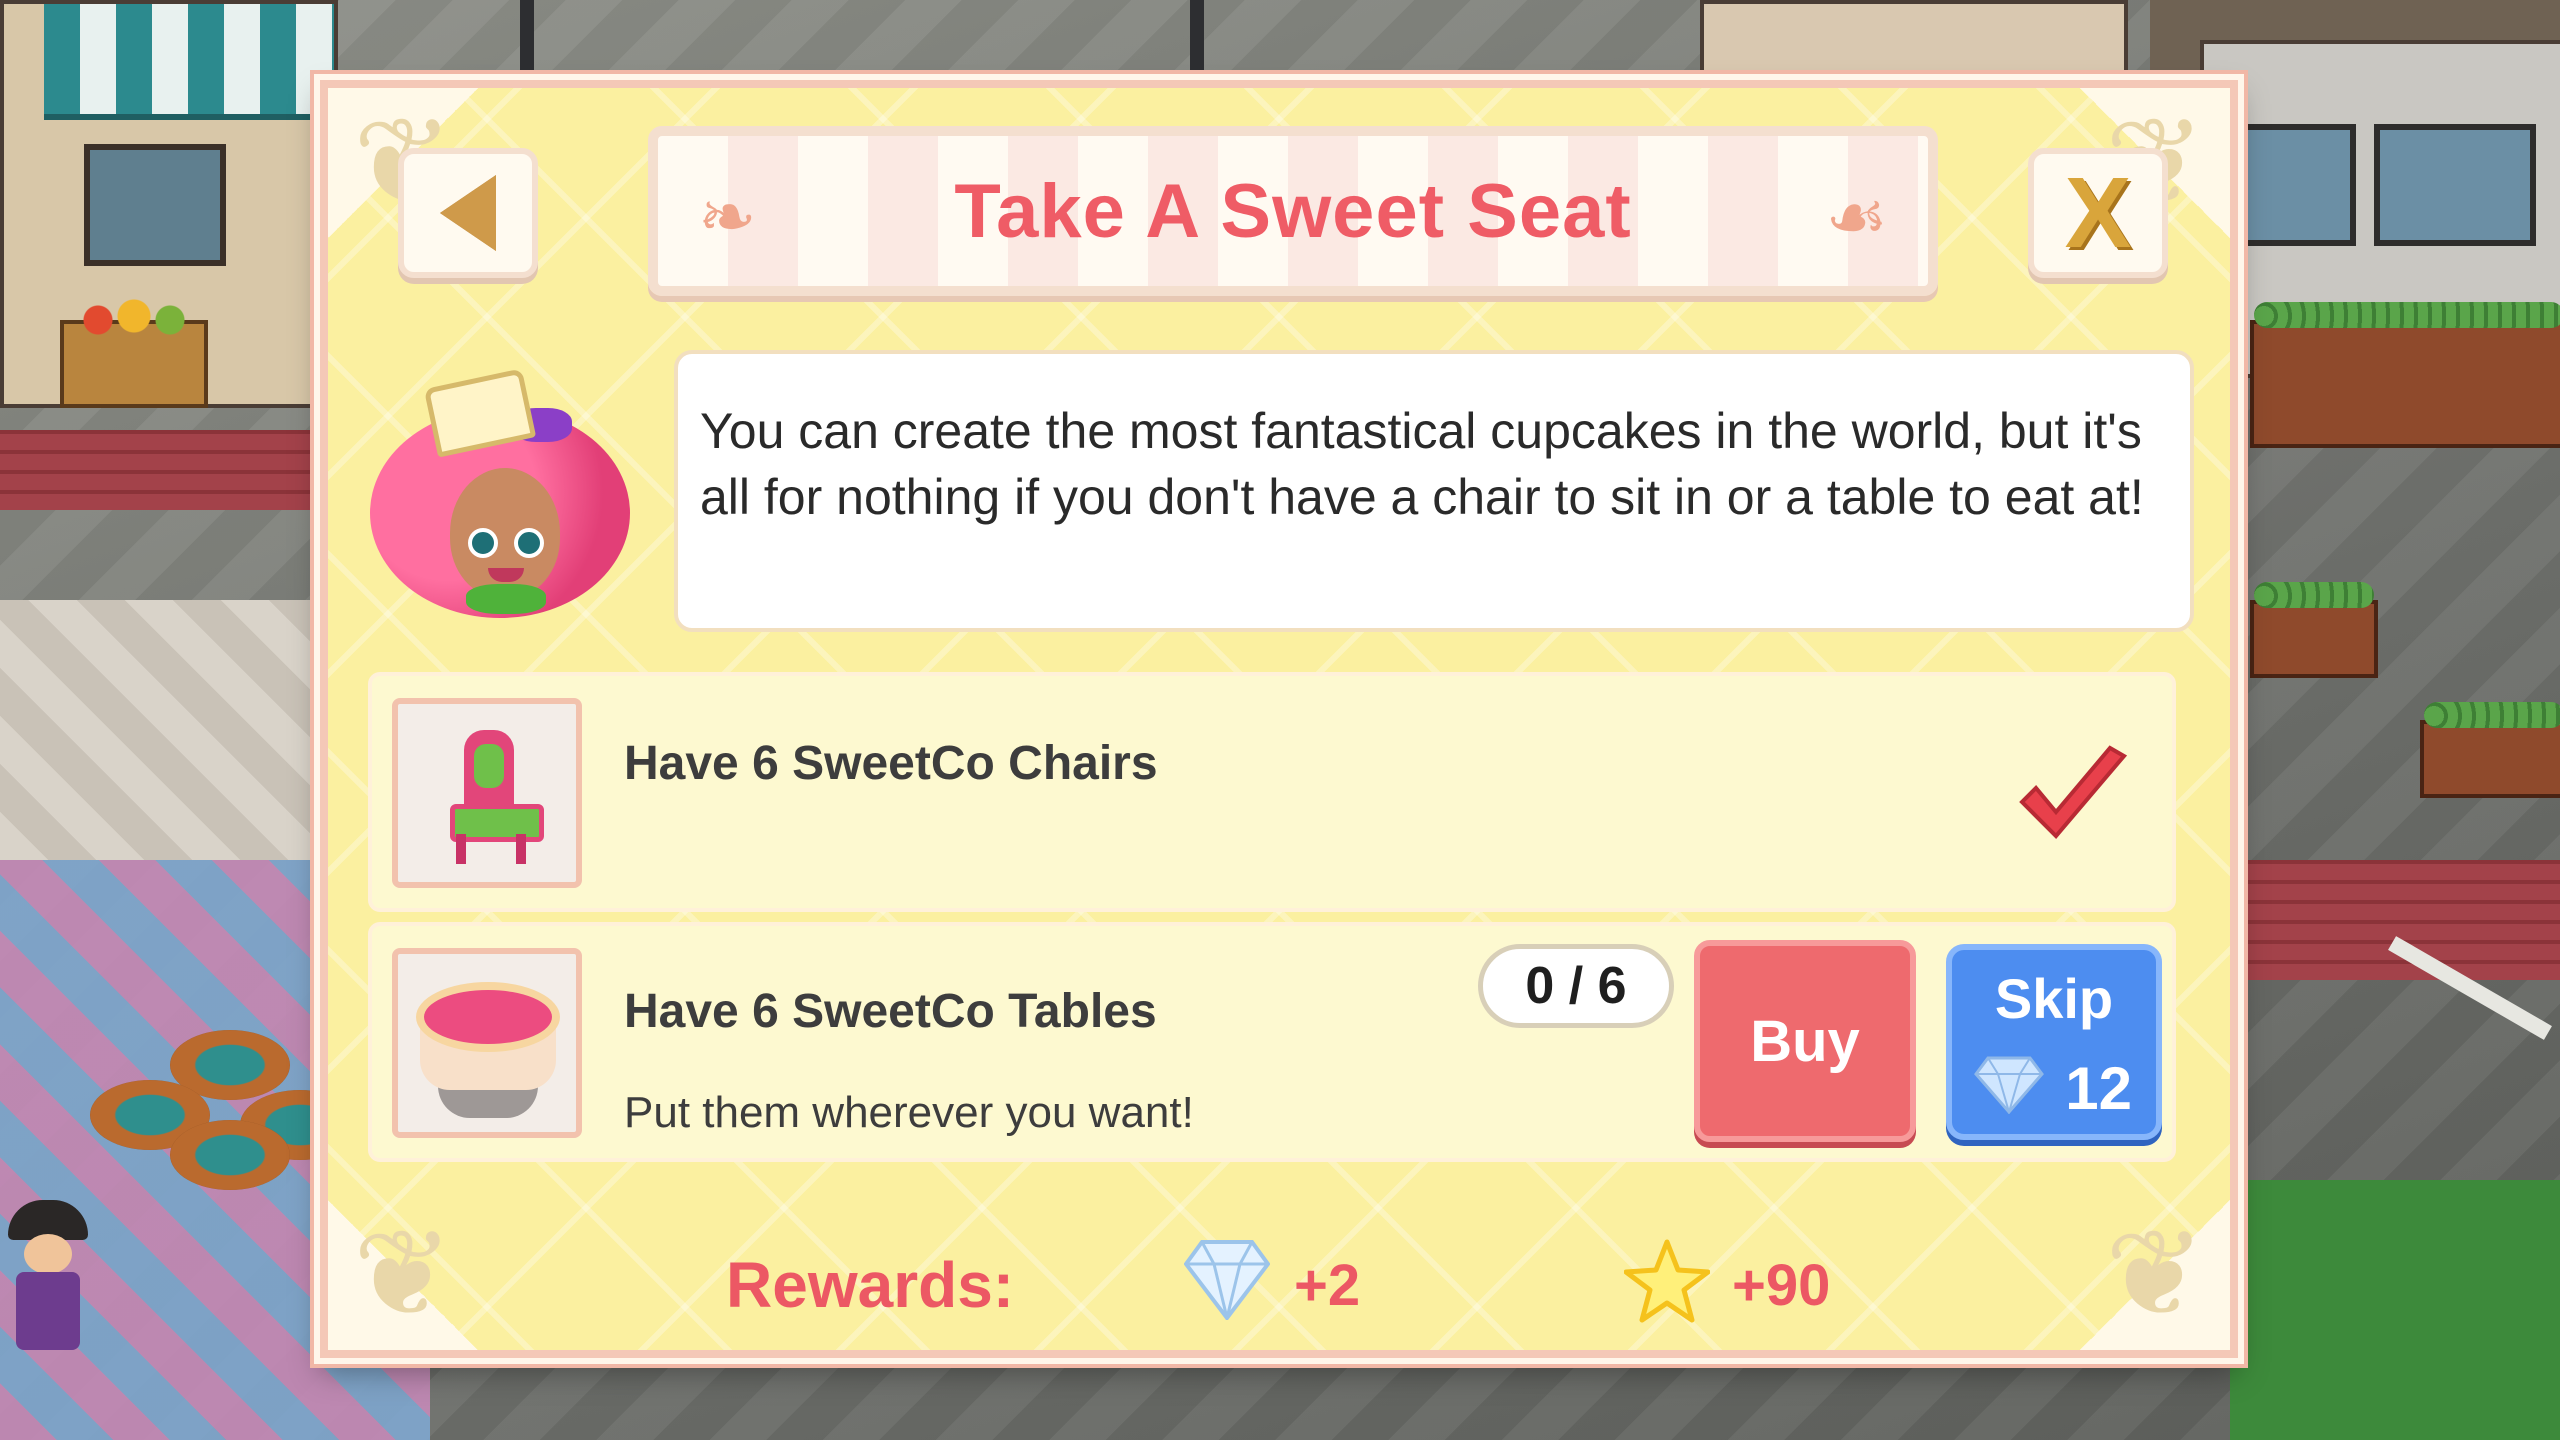  Describe the element at coordinates (487, 793) in the screenshot. I see `pink-chair-icon` at that location.